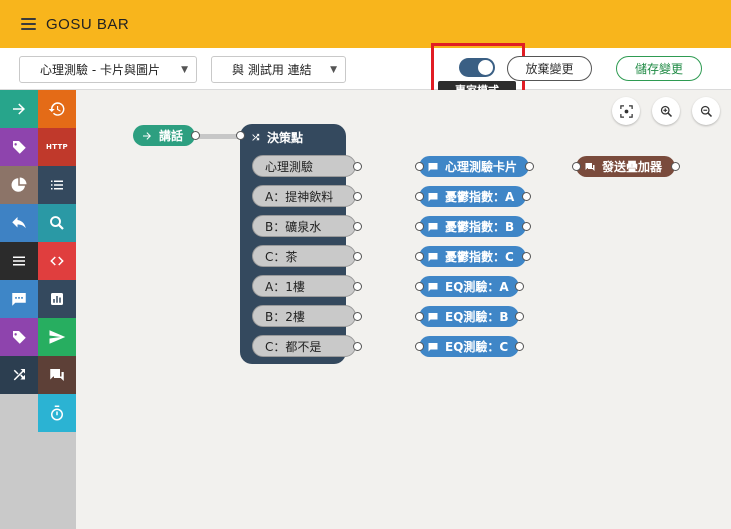 The image size is (731, 529). Describe the element at coordinates (171, 136) in the screenshot. I see `talk-node-label: 講話` at that location.